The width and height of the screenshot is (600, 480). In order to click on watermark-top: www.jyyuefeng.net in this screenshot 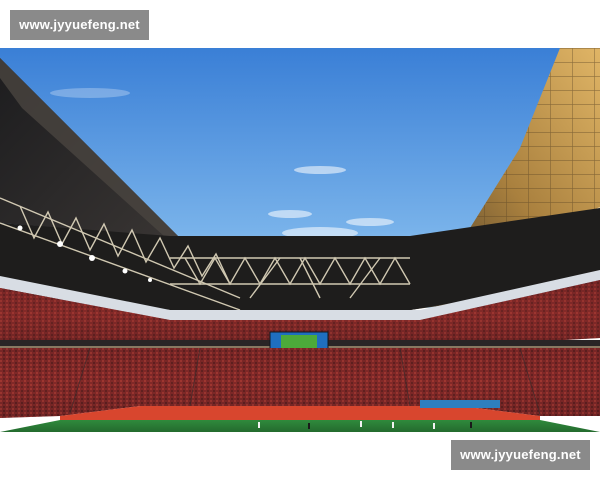, I will do `click(79, 25)`.